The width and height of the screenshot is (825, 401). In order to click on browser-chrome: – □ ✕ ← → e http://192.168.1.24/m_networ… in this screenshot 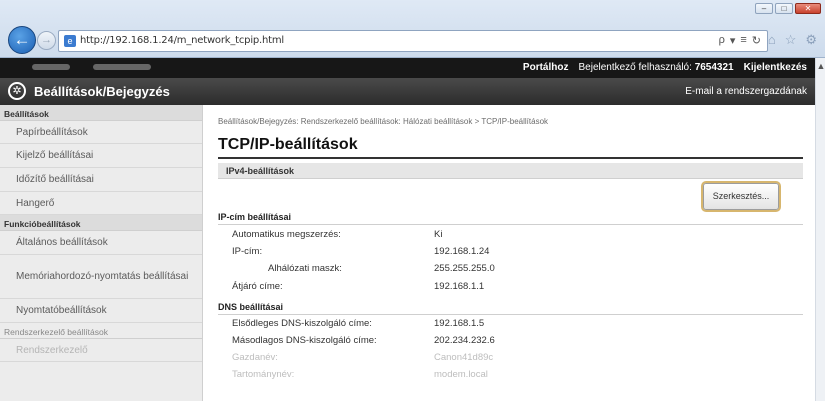, I will do `click(412, 29)`.